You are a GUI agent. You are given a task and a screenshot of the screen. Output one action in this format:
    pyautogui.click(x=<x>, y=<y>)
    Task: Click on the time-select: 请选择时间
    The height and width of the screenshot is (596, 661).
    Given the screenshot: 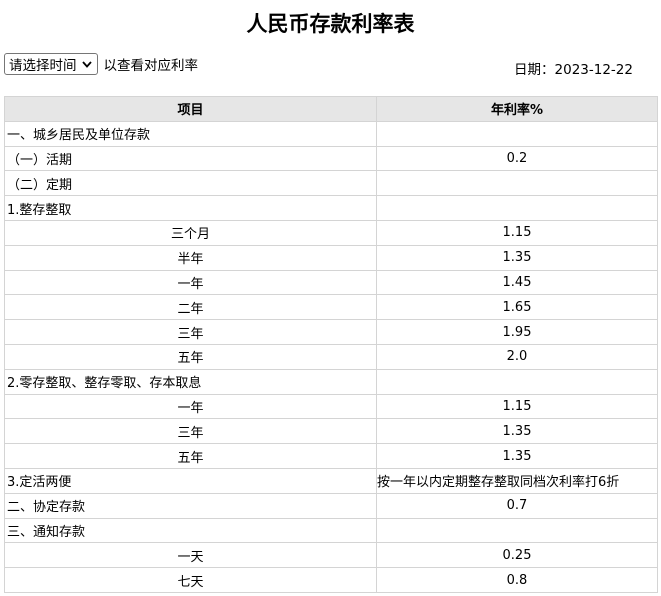 What is the action you would take?
    pyautogui.click(x=51, y=64)
    